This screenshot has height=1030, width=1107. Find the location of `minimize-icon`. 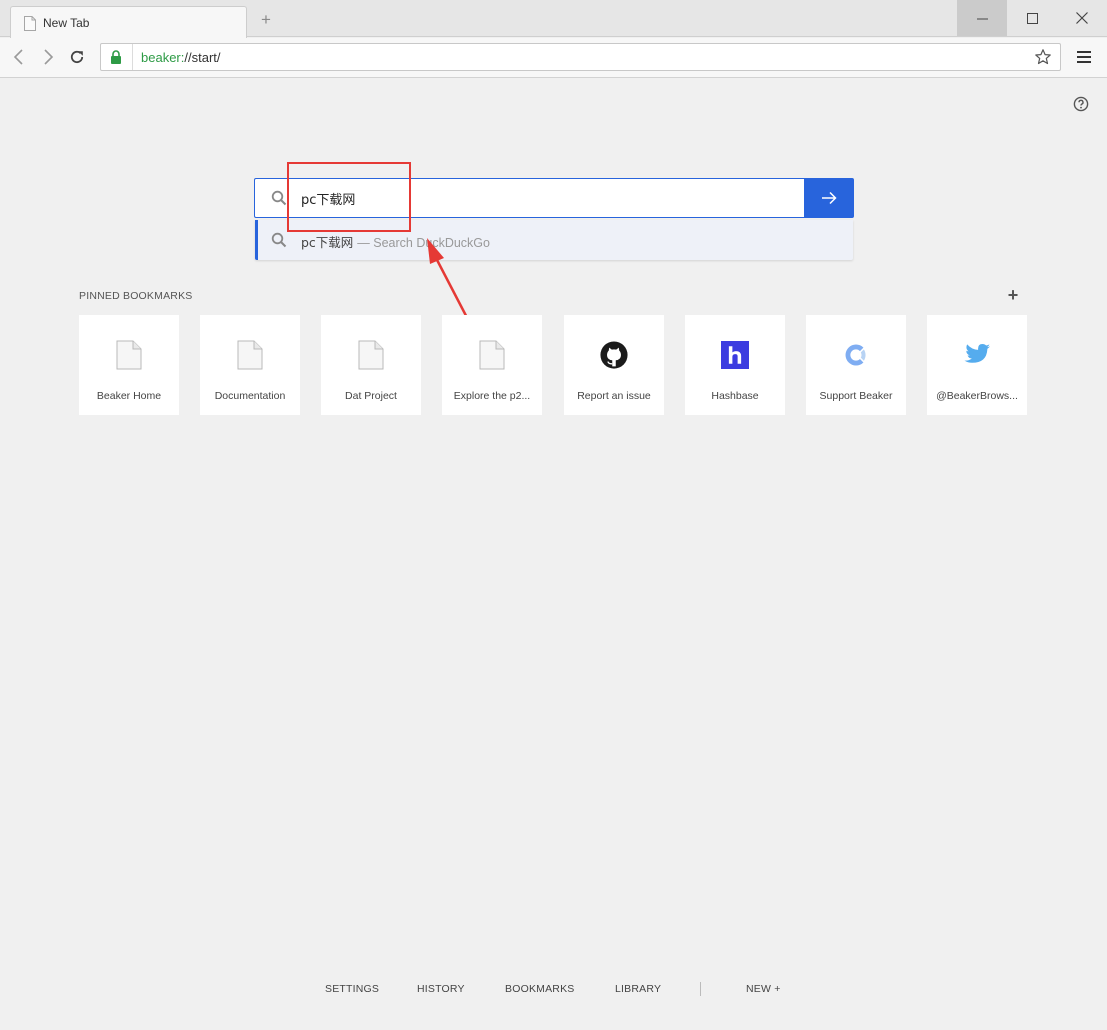

minimize-icon is located at coordinates (982, 18).